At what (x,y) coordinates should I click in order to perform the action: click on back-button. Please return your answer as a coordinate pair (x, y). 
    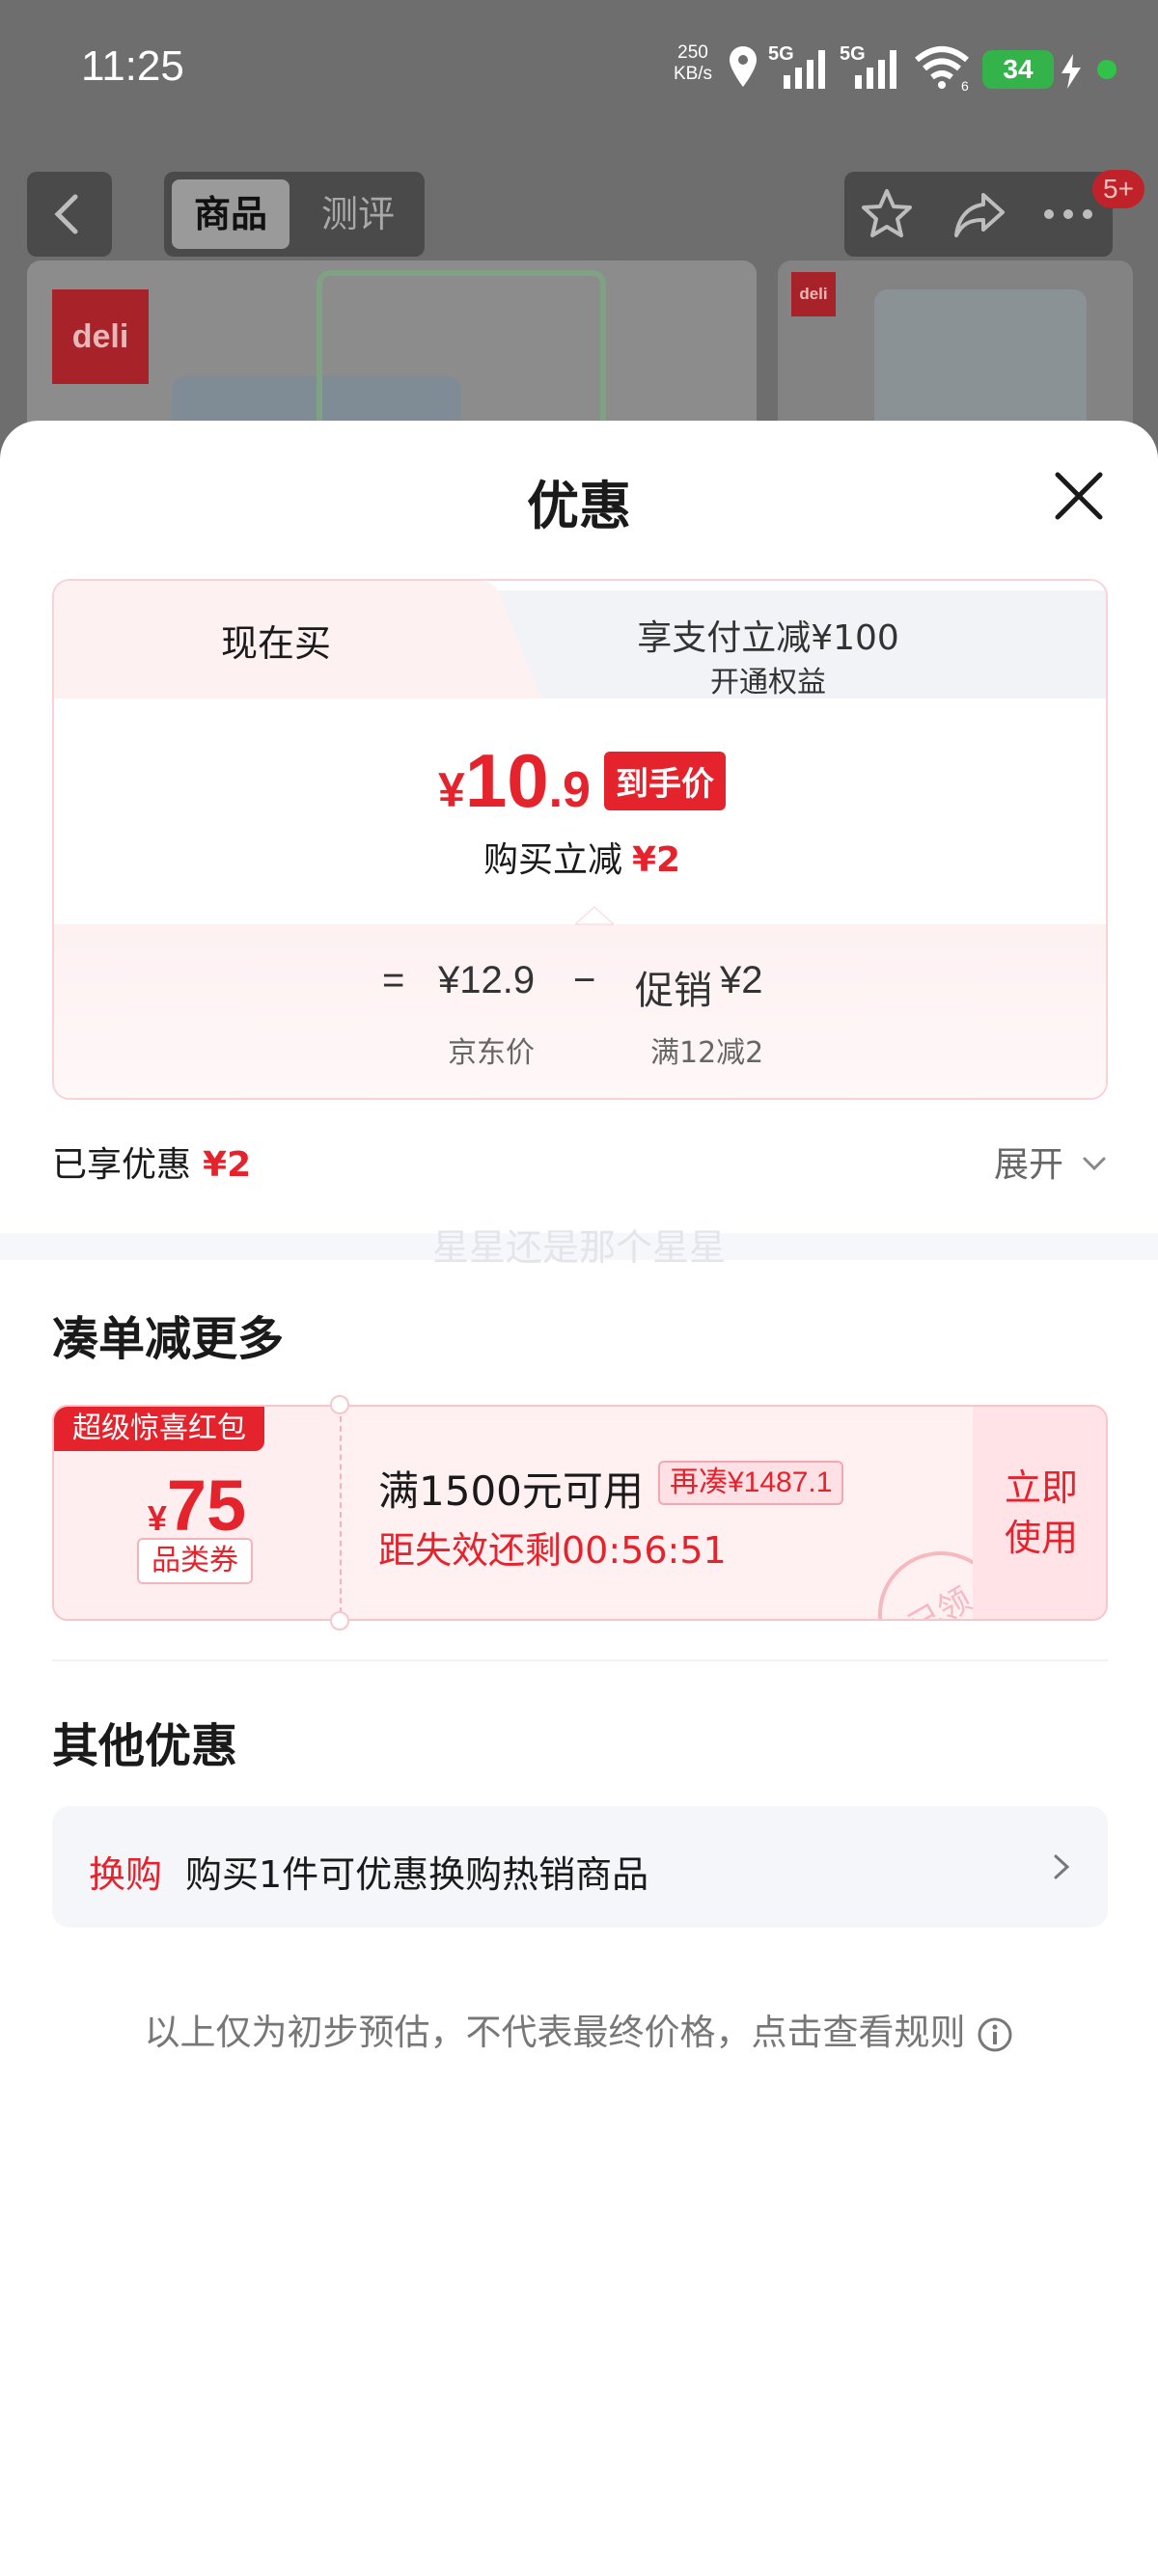
    Looking at the image, I should click on (69, 215).